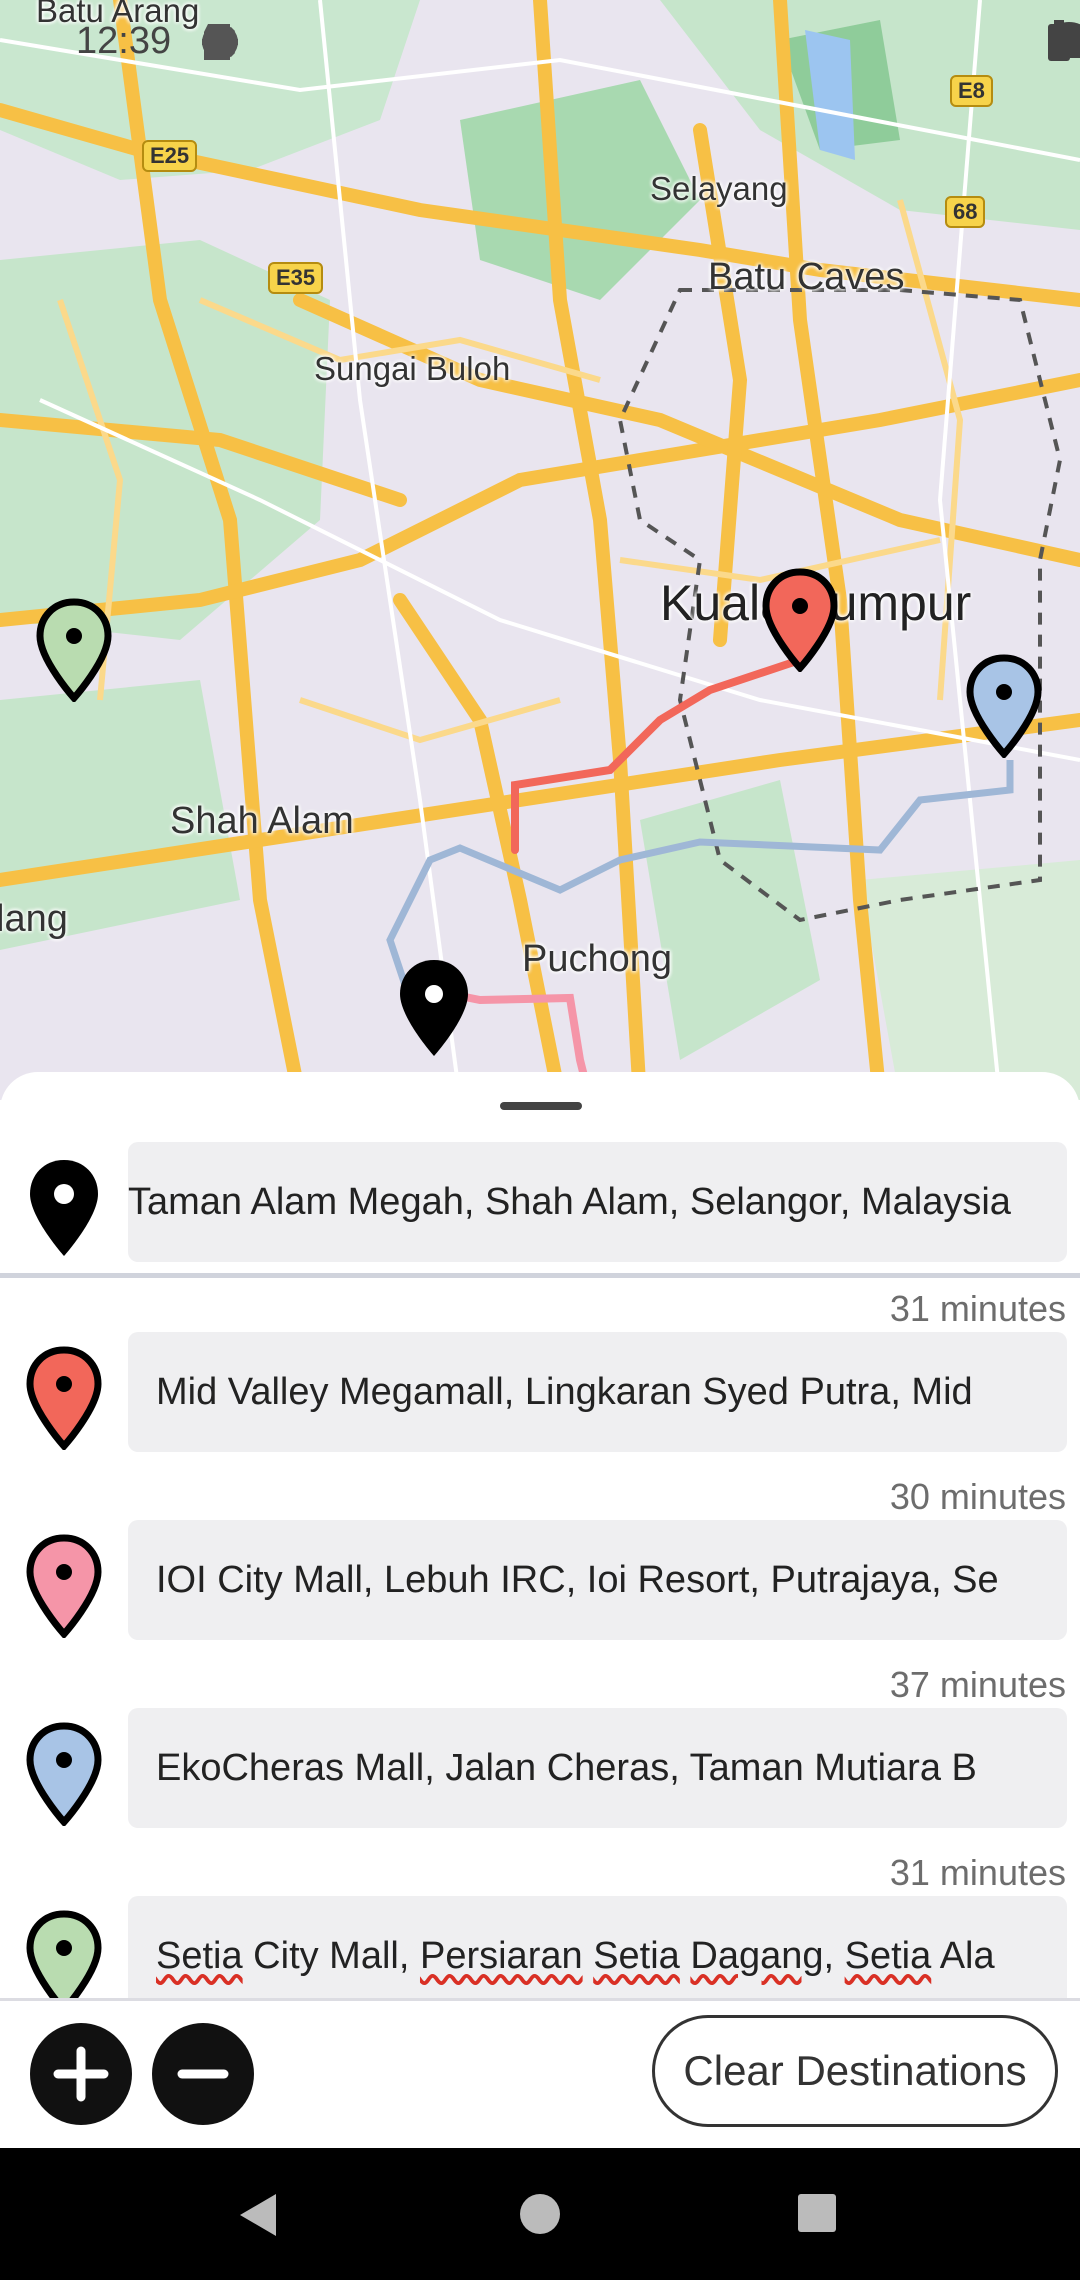 The image size is (1080, 2280). Describe the element at coordinates (597, 959) in the screenshot. I see `map-label-puchong: Puchong` at that location.